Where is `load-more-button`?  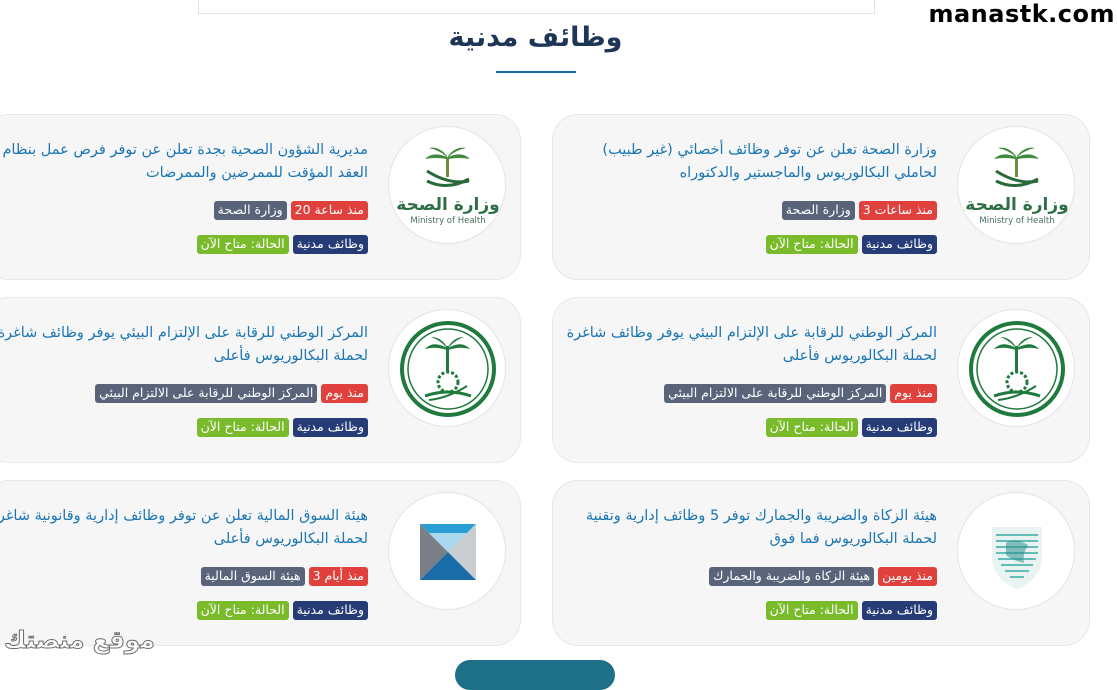
load-more-button is located at coordinates (535, 675).